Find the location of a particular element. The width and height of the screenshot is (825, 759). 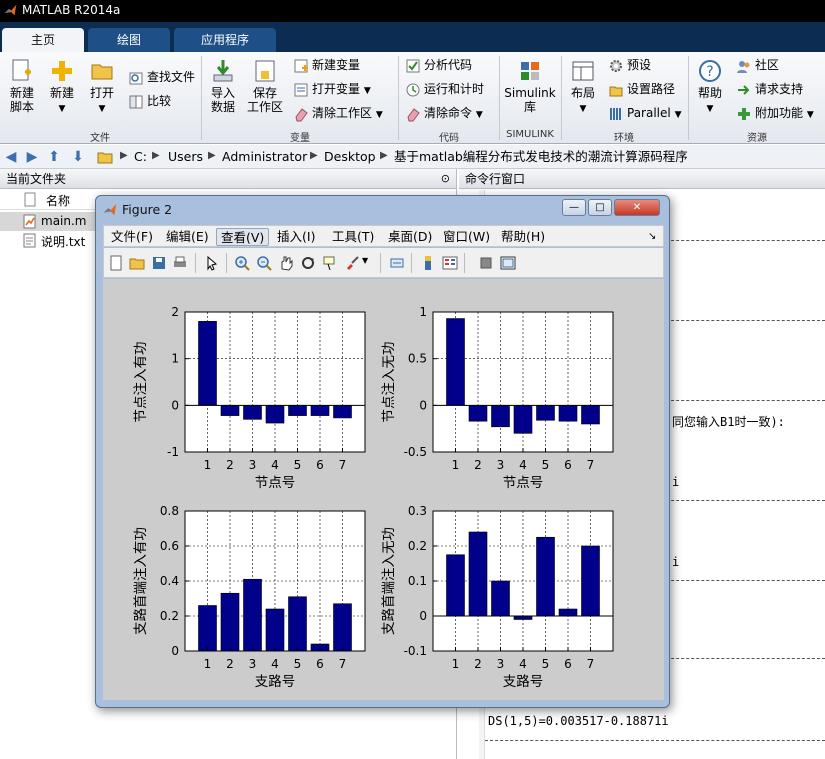

text-file-icon is located at coordinates (29, 240).